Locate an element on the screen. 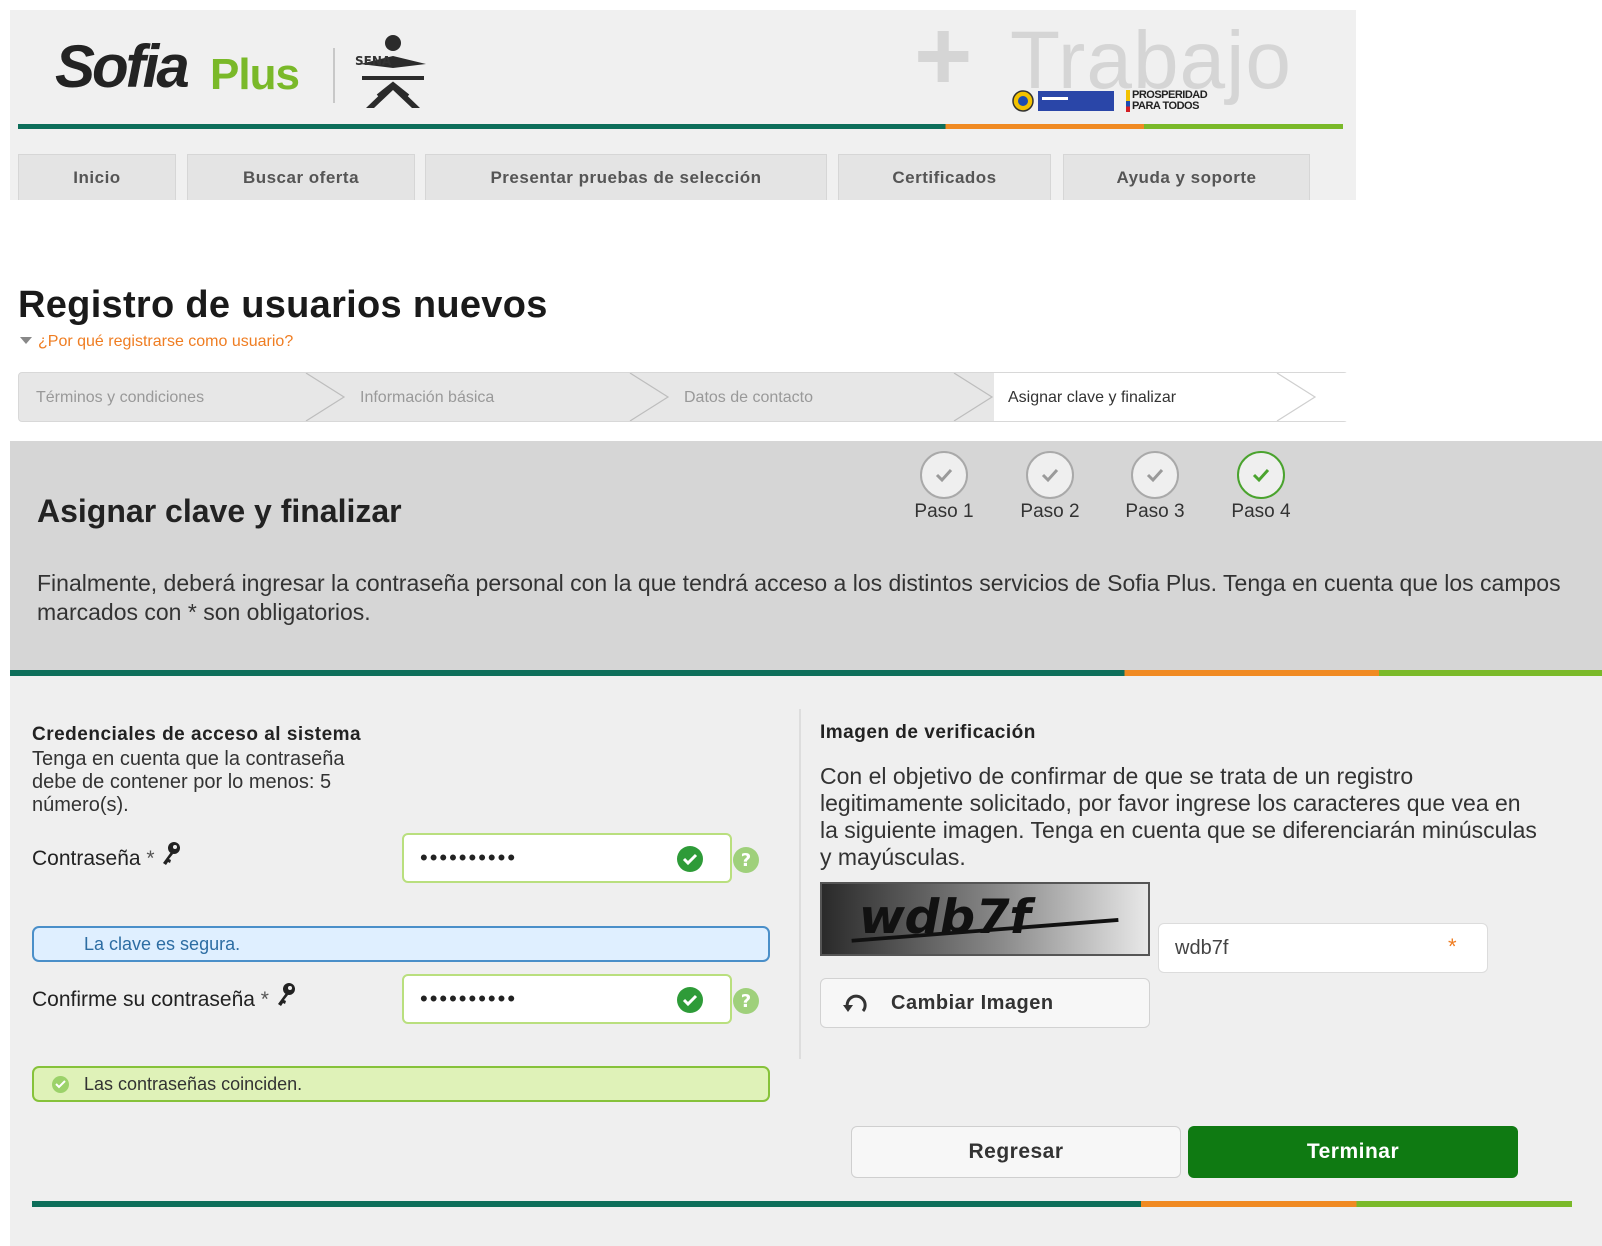  change-image-button: Cambiar Imagen is located at coordinates (985, 1003).